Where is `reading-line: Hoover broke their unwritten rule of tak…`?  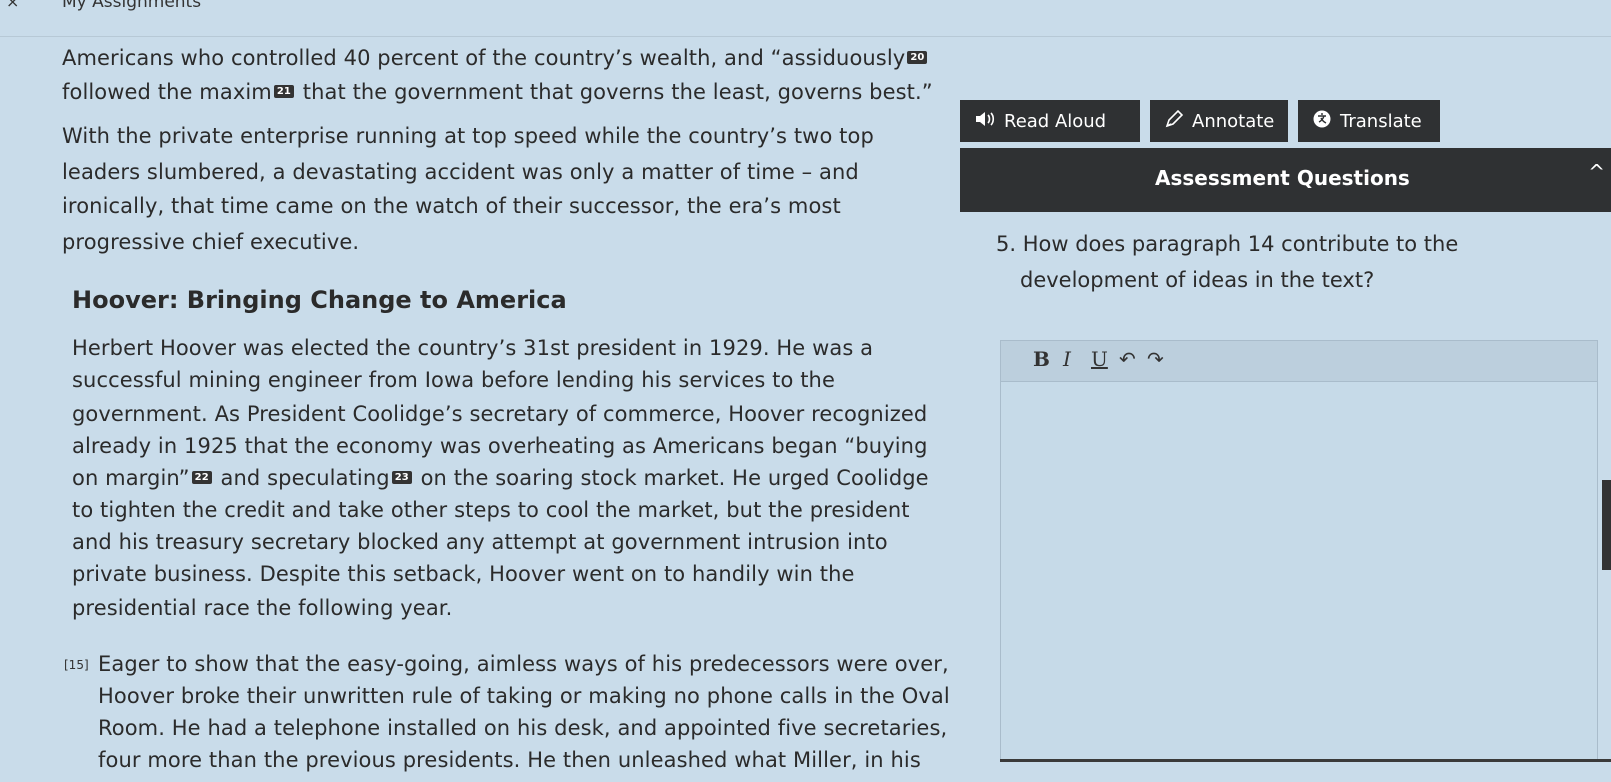 reading-line: Hoover broke their unwritten rule of tak… is located at coordinates (524, 696).